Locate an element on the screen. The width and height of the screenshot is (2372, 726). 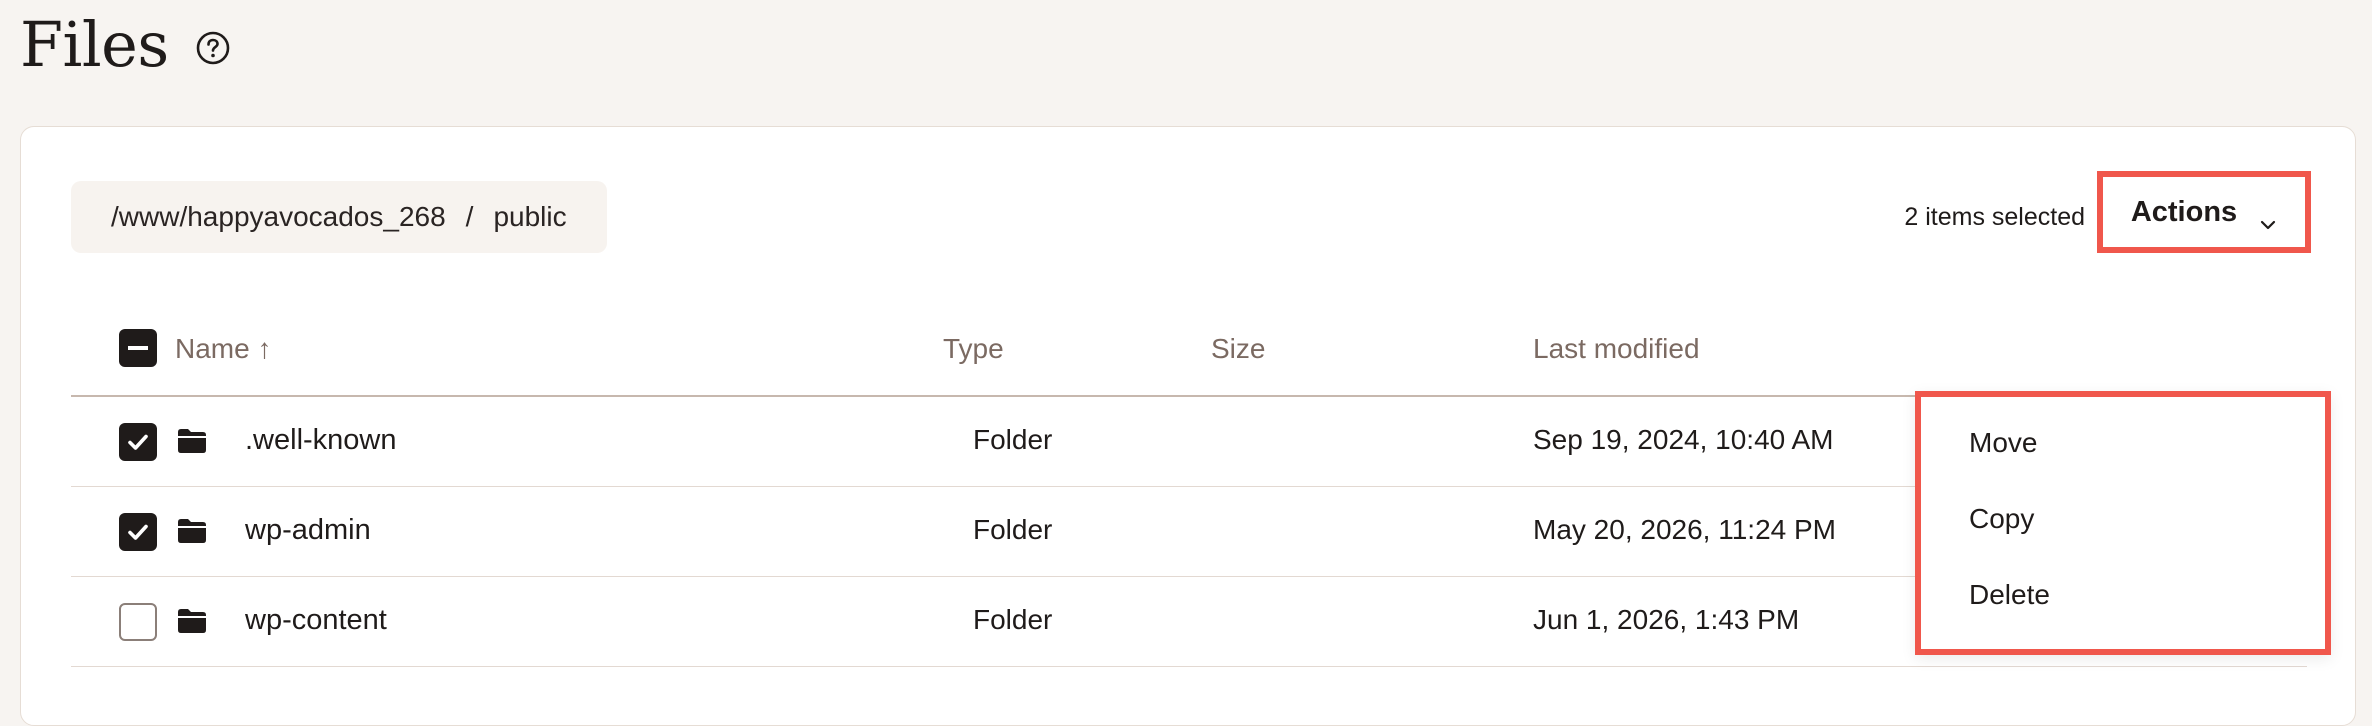
column-header-modified: Last modified is located at coordinates (1616, 349).